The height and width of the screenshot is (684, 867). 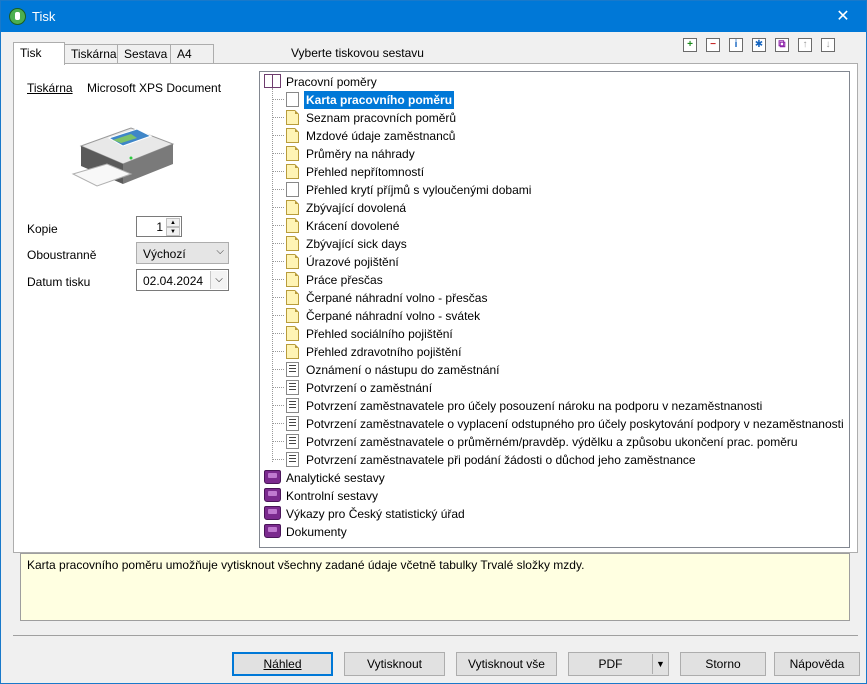 What do you see at coordinates (62, 255) in the screenshot?
I see `duplex-label: Oboustranně` at bounding box center [62, 255].